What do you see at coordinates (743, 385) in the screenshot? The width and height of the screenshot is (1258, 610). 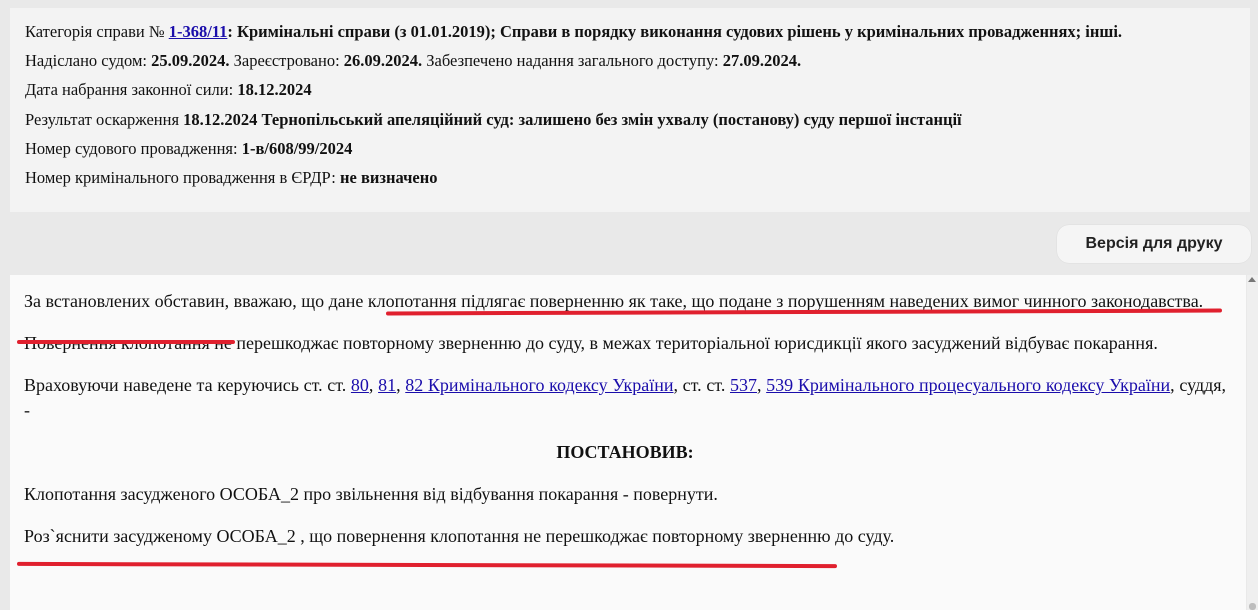 I see `article-537-link: 537` at bounding box center [743, 385].